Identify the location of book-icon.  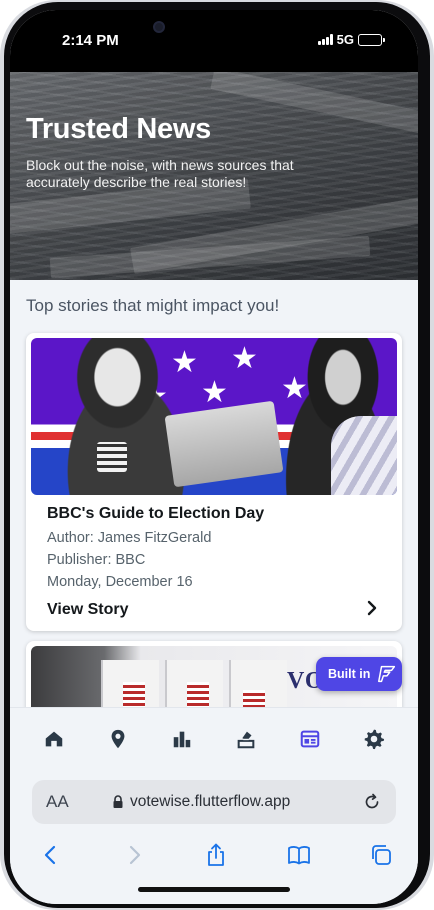
(298, 855).